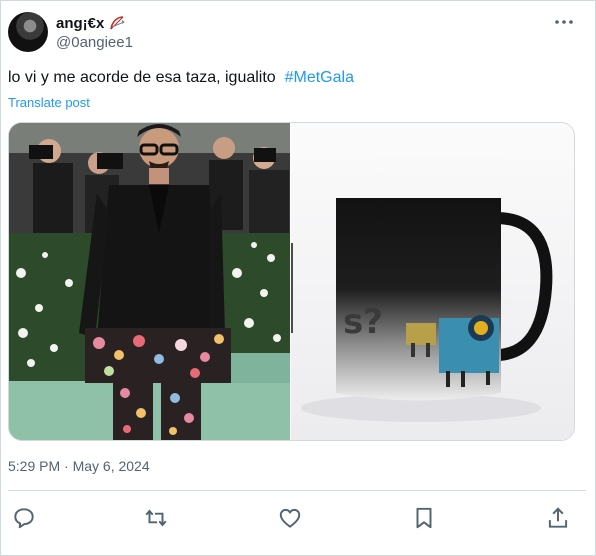  What do you see at coordinates (142, 77) in the screenshot?
I see `tweet-body: lo vi y me acorde de esa taza, igualito` at bounding box center [142, 77].